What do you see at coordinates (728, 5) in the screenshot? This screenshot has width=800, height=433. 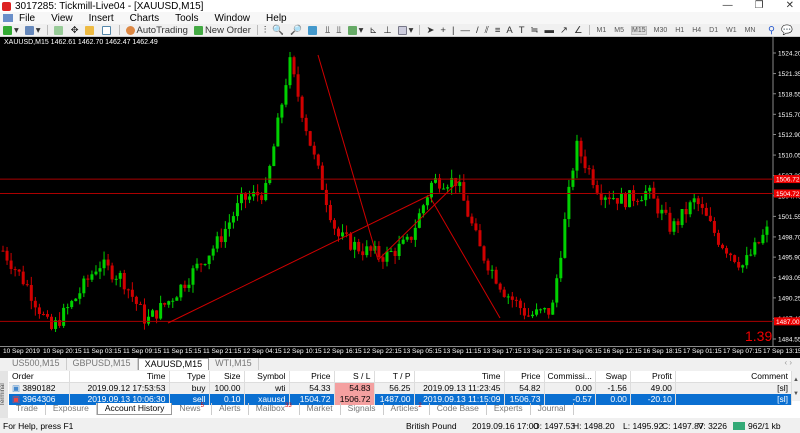 I see `minimize-button: —` at bounding box center [728, 5].